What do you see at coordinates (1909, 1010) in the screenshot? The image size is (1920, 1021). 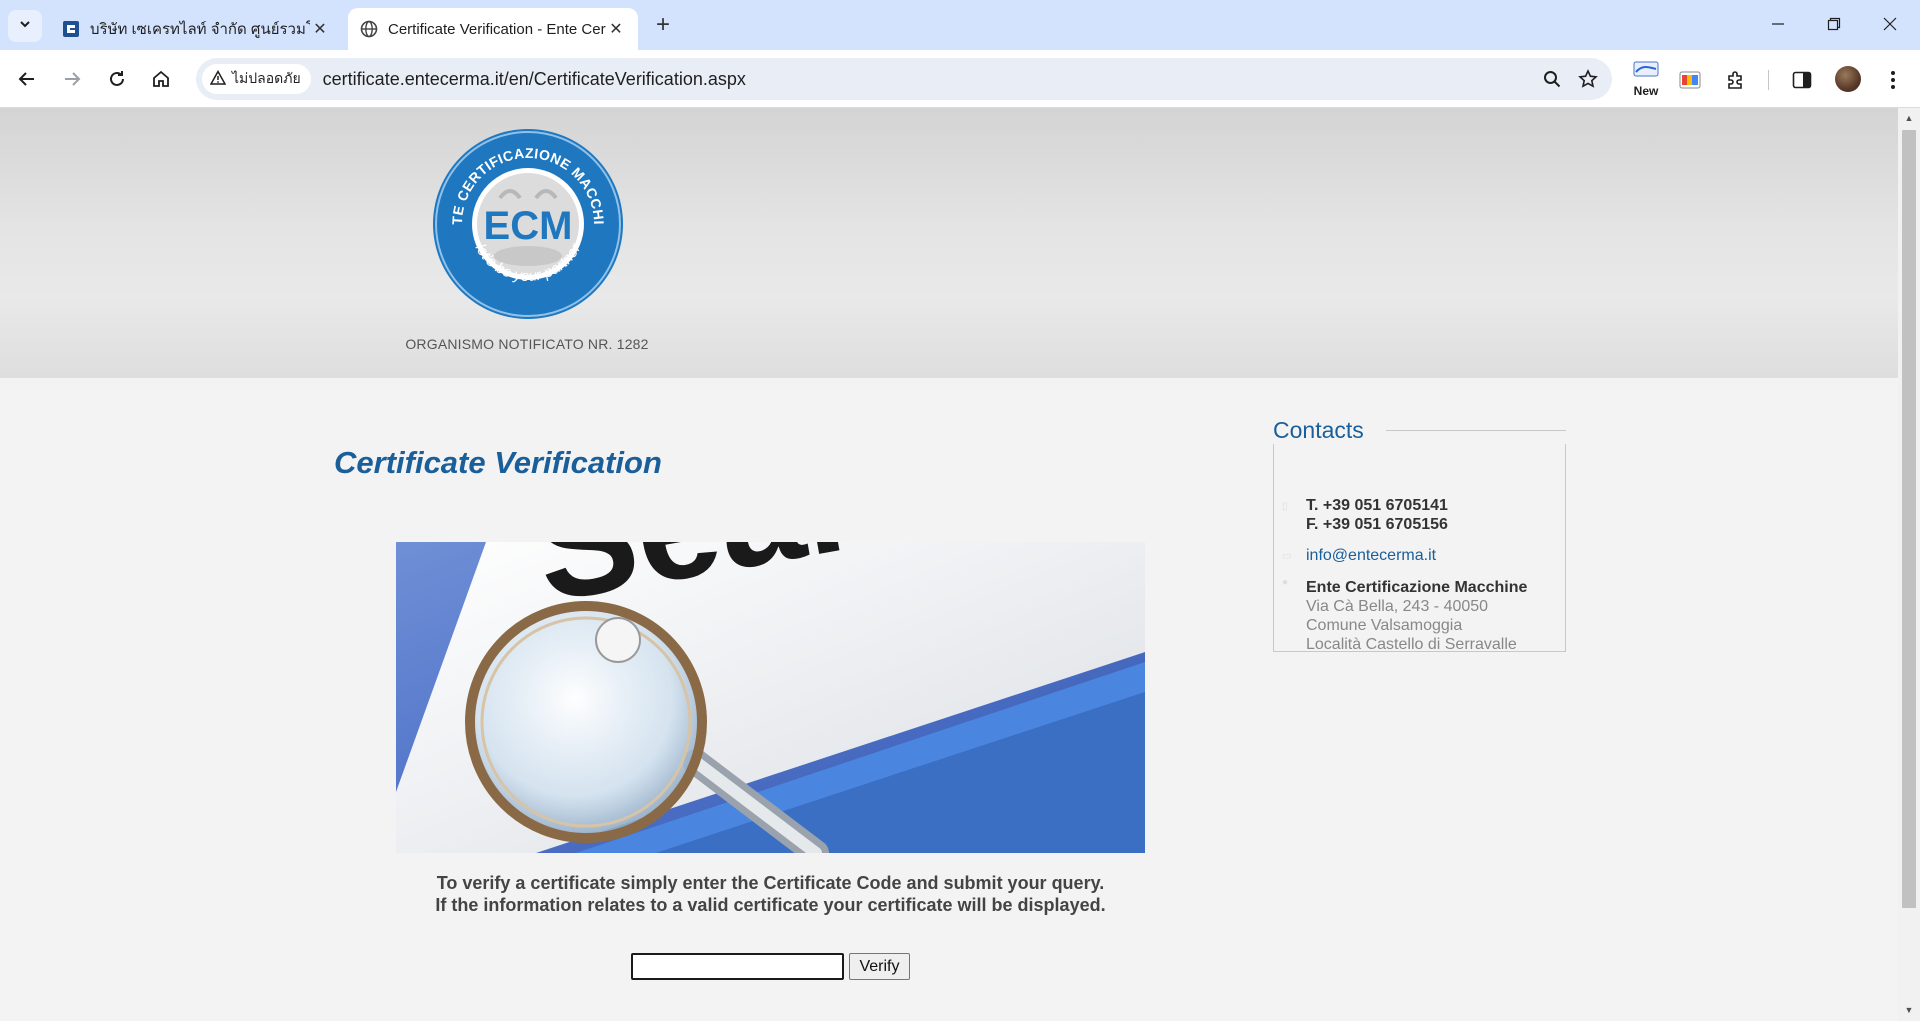 I see `scroll-down-icon: ▼` at bounding box center [1909, 1010].